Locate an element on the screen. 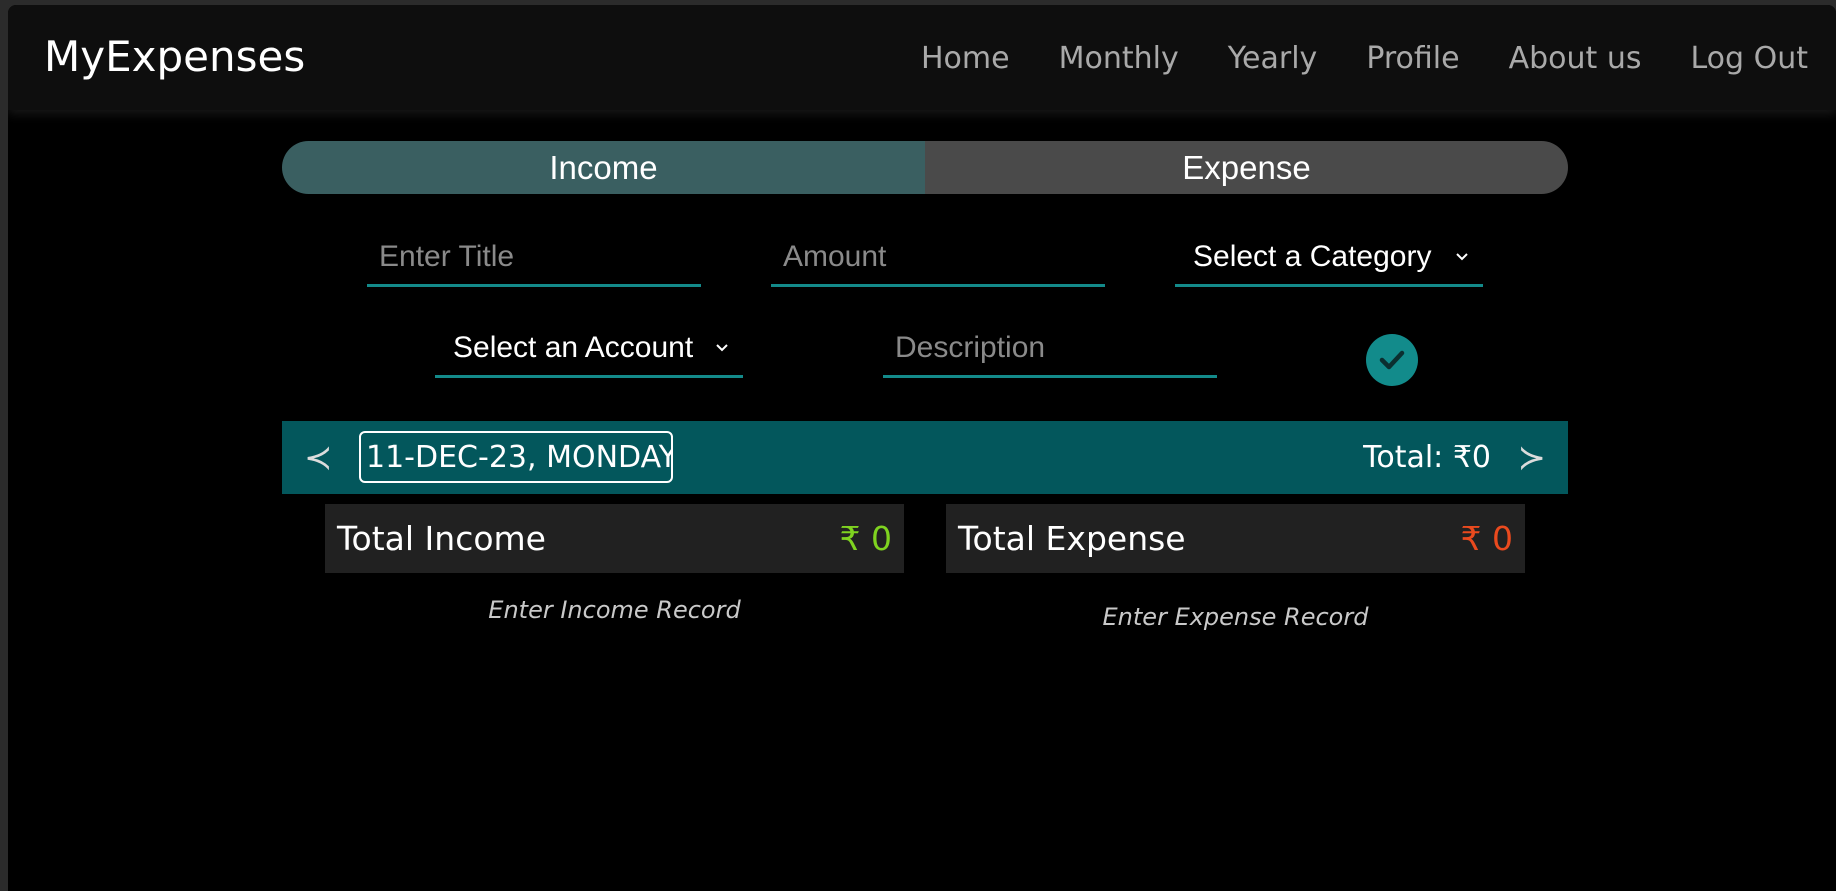  brand-logo: MyExpenses is located at coordinates (174, 57).